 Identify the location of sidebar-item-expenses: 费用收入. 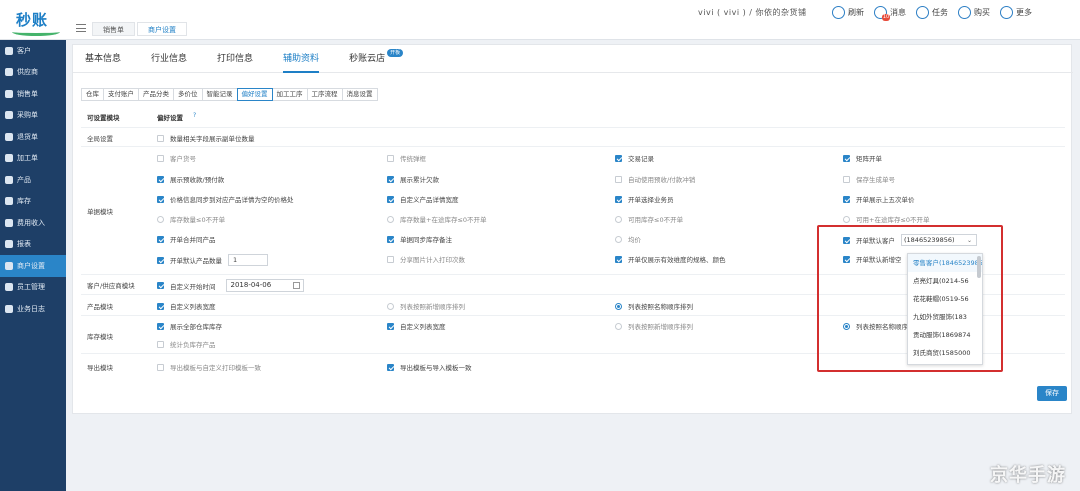
(33, 223).